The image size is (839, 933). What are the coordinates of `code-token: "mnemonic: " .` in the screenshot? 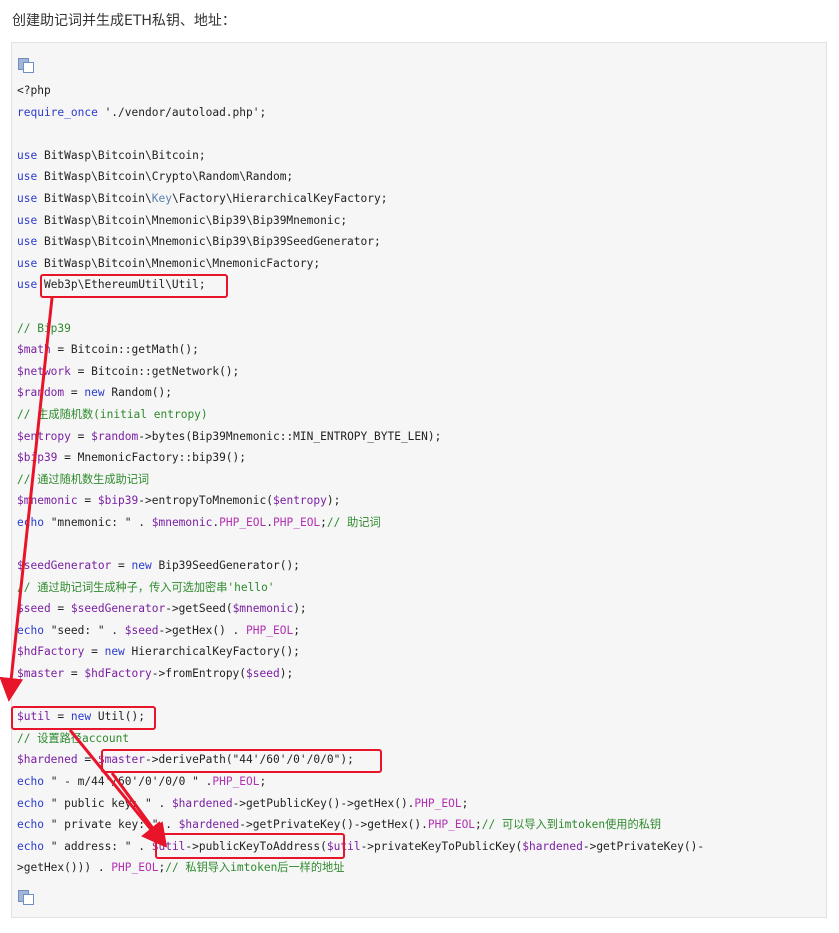 It's located at (97, 522).